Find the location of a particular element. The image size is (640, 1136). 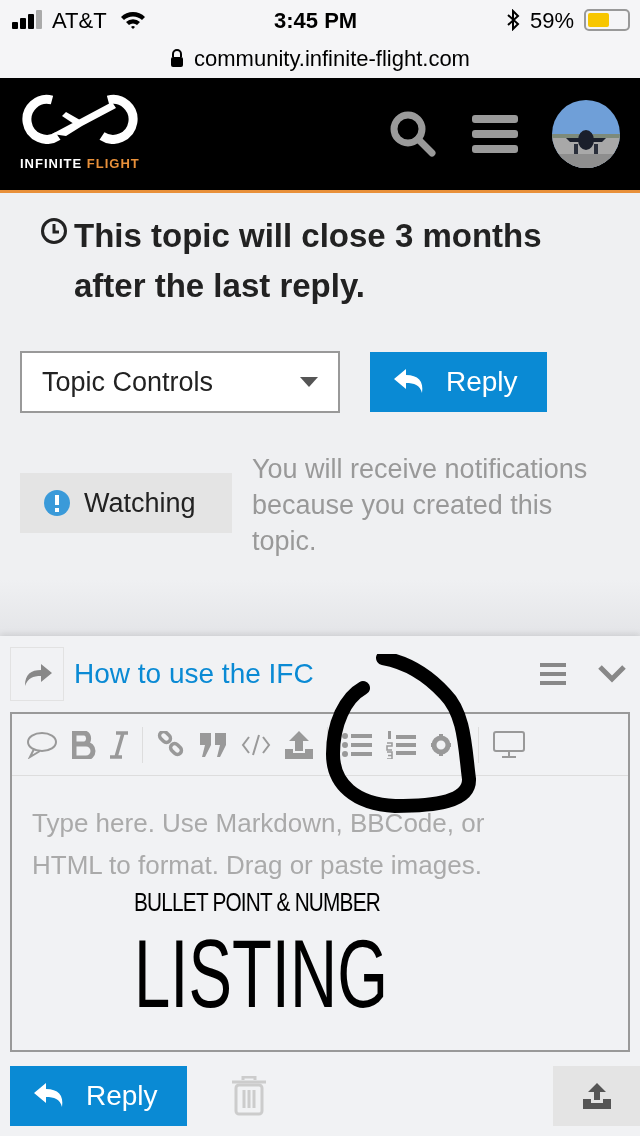

carrier-name: AT&T is located at coordinates (79, 20).